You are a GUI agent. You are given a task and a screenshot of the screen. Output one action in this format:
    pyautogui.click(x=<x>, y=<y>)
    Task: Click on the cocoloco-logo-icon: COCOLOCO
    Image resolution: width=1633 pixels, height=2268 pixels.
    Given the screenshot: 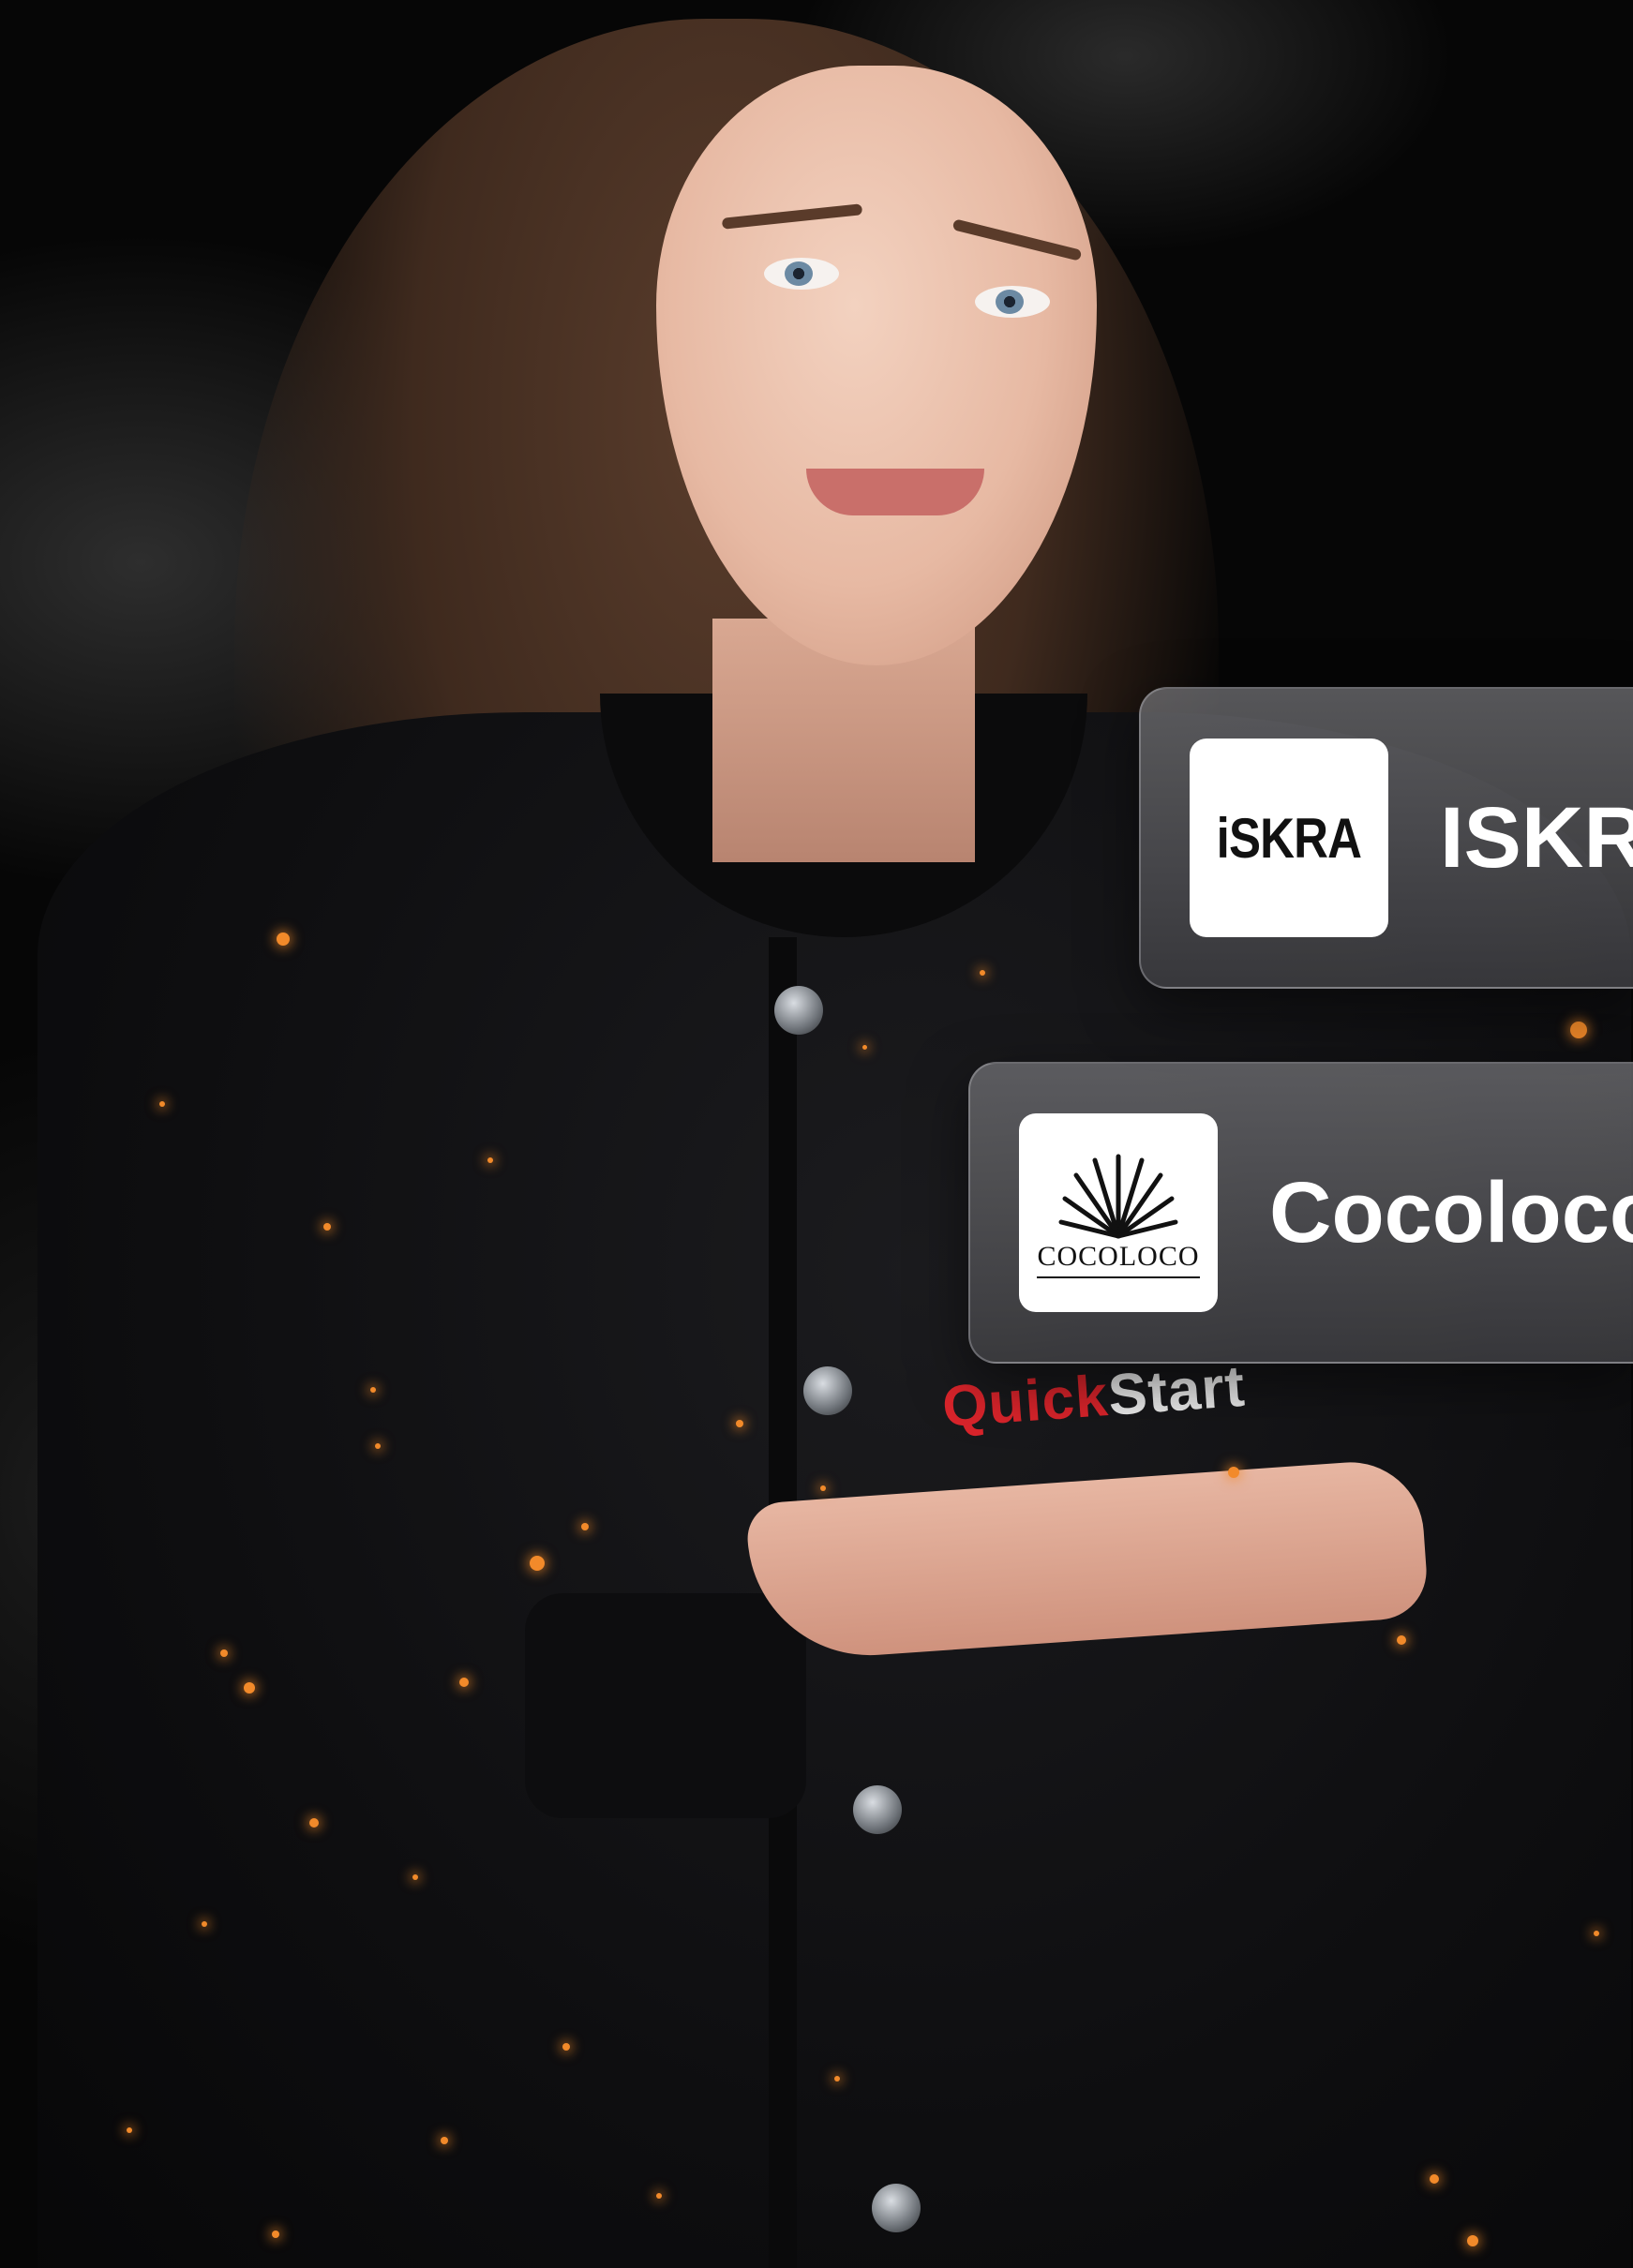 What is the action you would take?
    pyautogui.click(x=1118, y=1213)
    